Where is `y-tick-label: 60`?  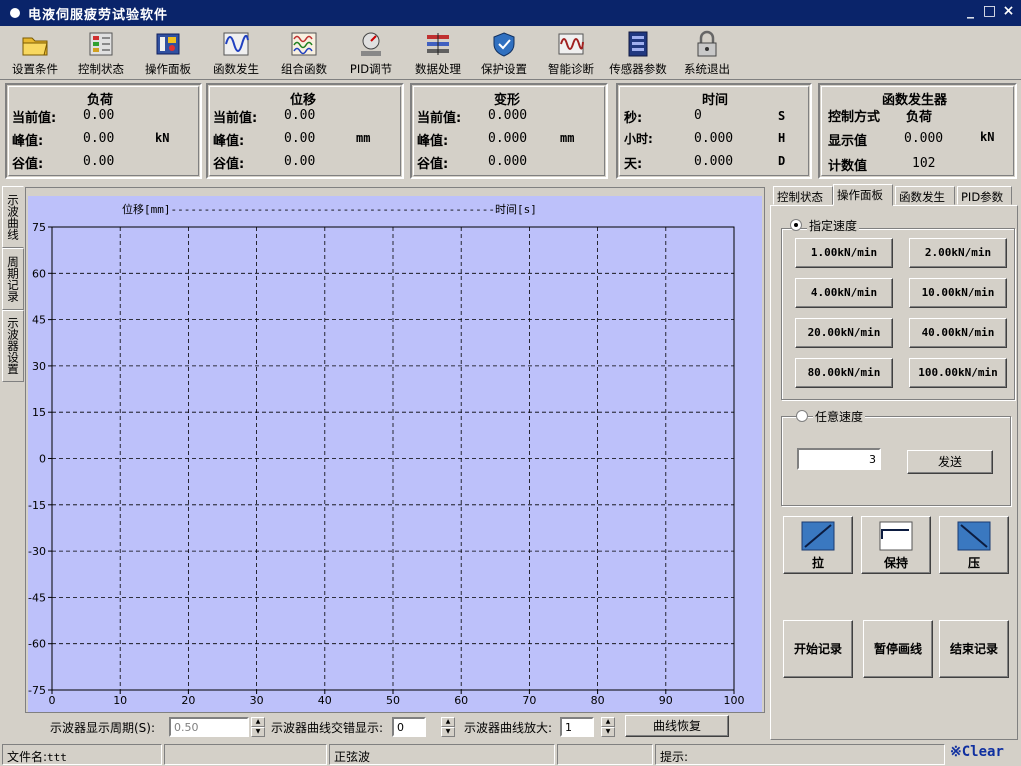 y-tick-label: 60 is located at coordinates (39, 273).